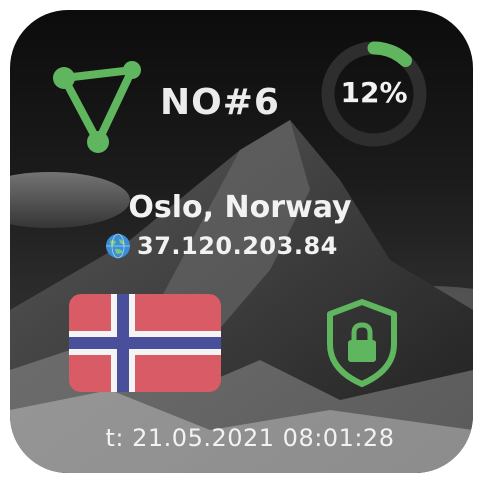 The width and height of the screenshot is (485, 485). I want to click on load-percent-label: 12%, so click(374, 92).